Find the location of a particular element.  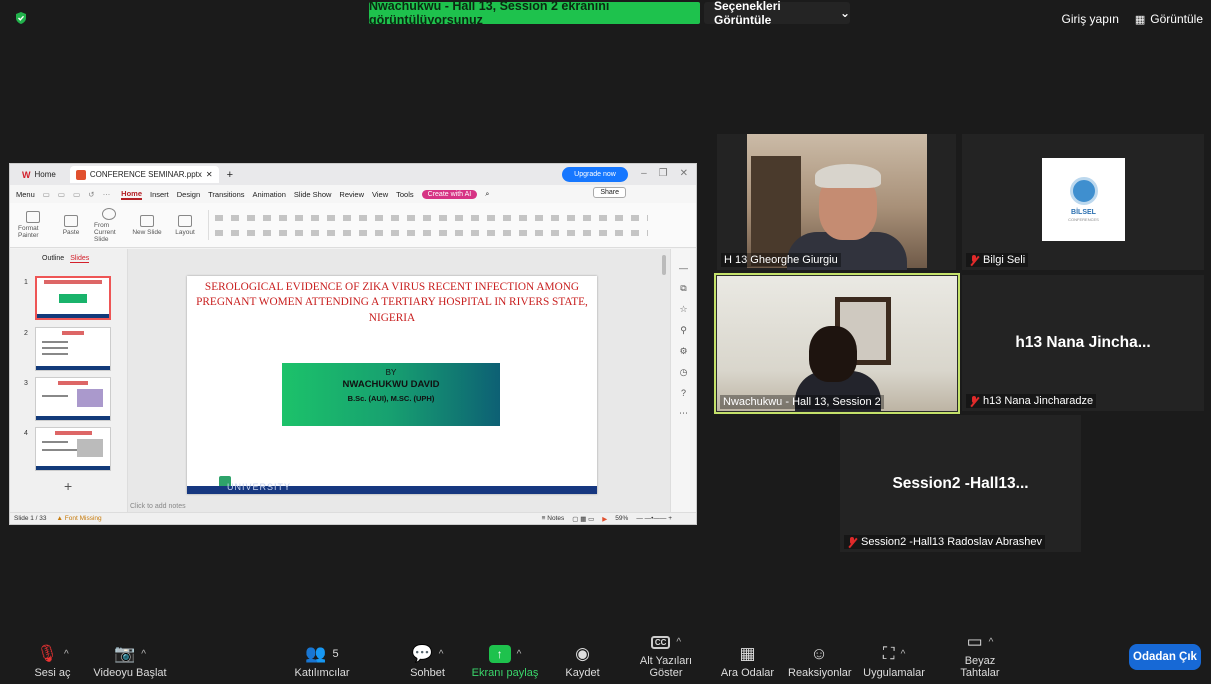

play-slideshow-icon: ▶ is located at coordinates (604, 519).